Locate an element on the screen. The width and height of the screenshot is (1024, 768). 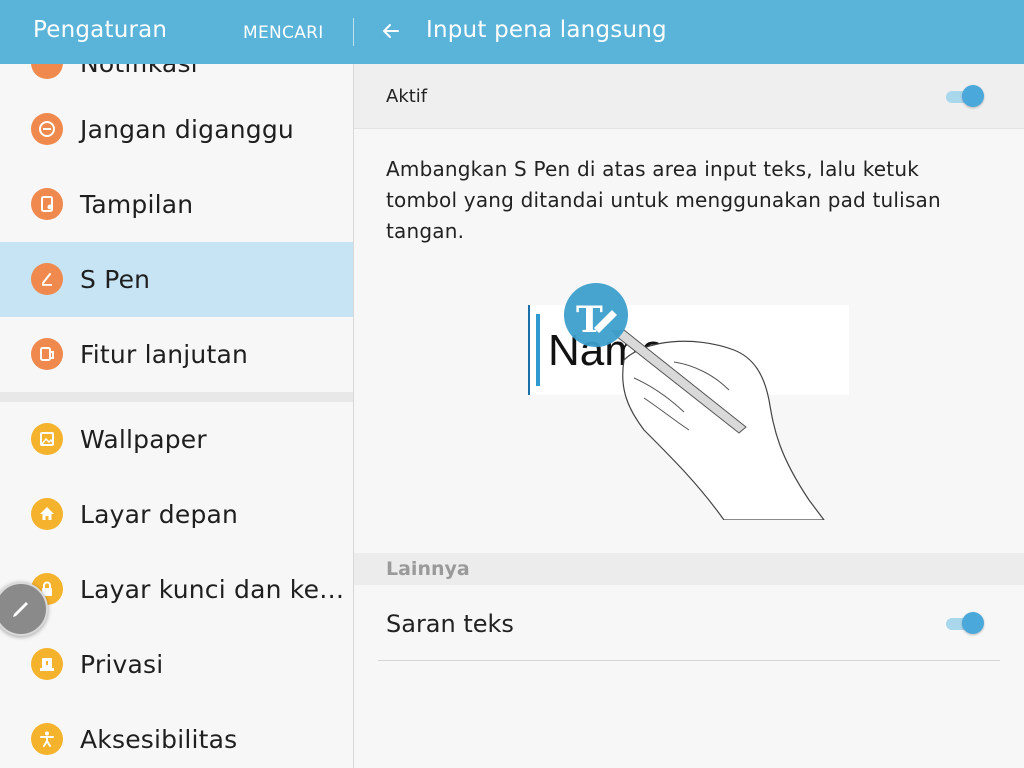
pencil-icon is located at coordinates (21, 609).